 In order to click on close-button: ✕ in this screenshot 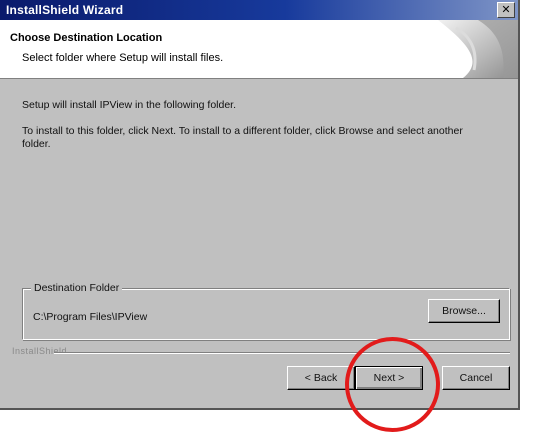, I will do `click(506, 10)`.